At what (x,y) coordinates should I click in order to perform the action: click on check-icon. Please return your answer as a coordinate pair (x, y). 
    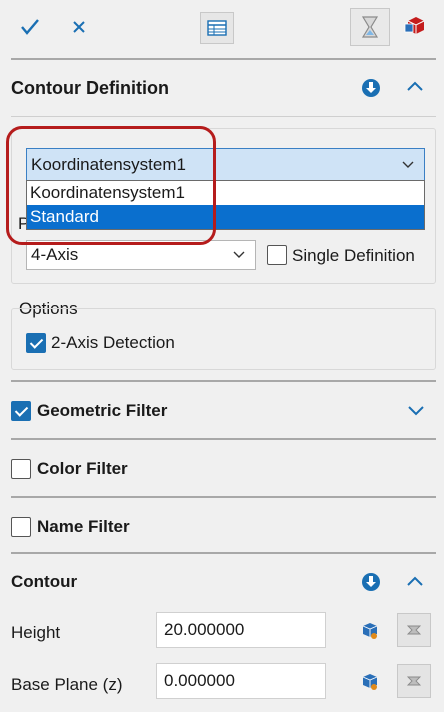
    Looking at the image, I should click on (30, 27).